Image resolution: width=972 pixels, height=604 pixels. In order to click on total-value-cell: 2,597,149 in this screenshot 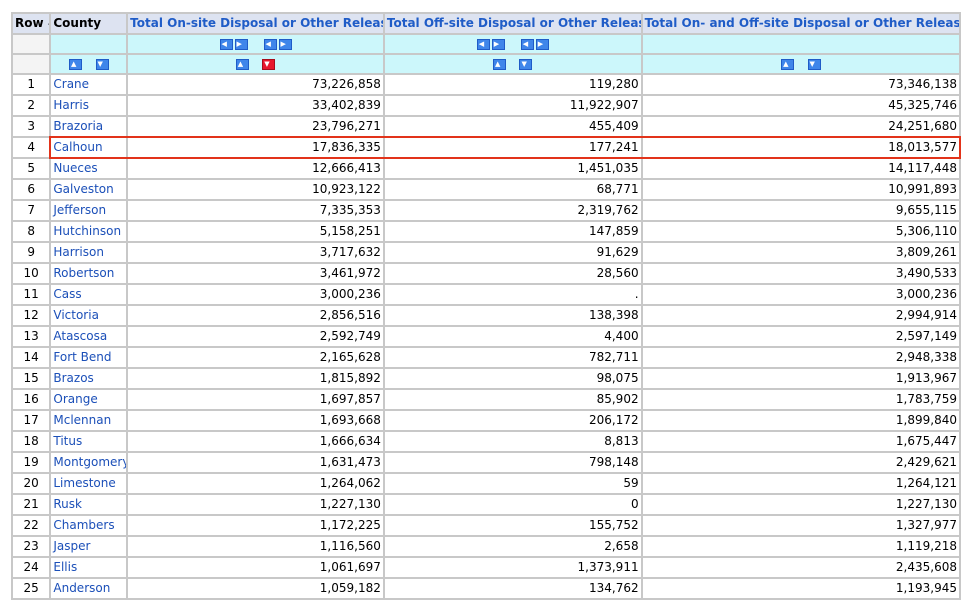, I will do `click(800, 336)`.